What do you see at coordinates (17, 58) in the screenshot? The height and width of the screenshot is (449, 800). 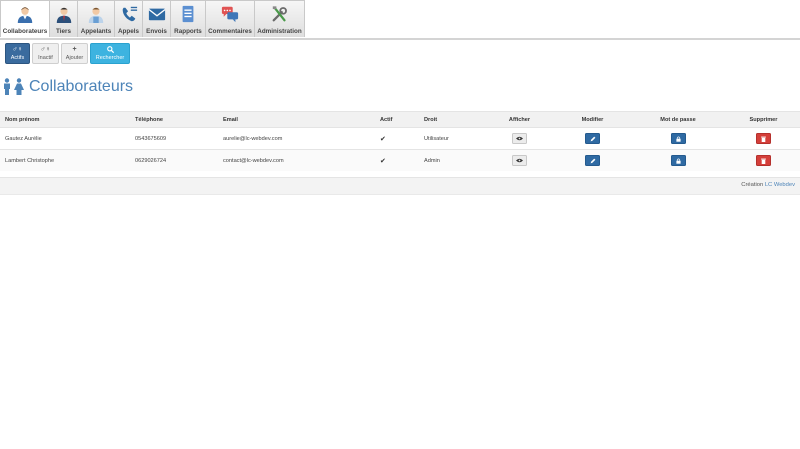 I see `button-label: Actifs` at bounding box center [17, 58].